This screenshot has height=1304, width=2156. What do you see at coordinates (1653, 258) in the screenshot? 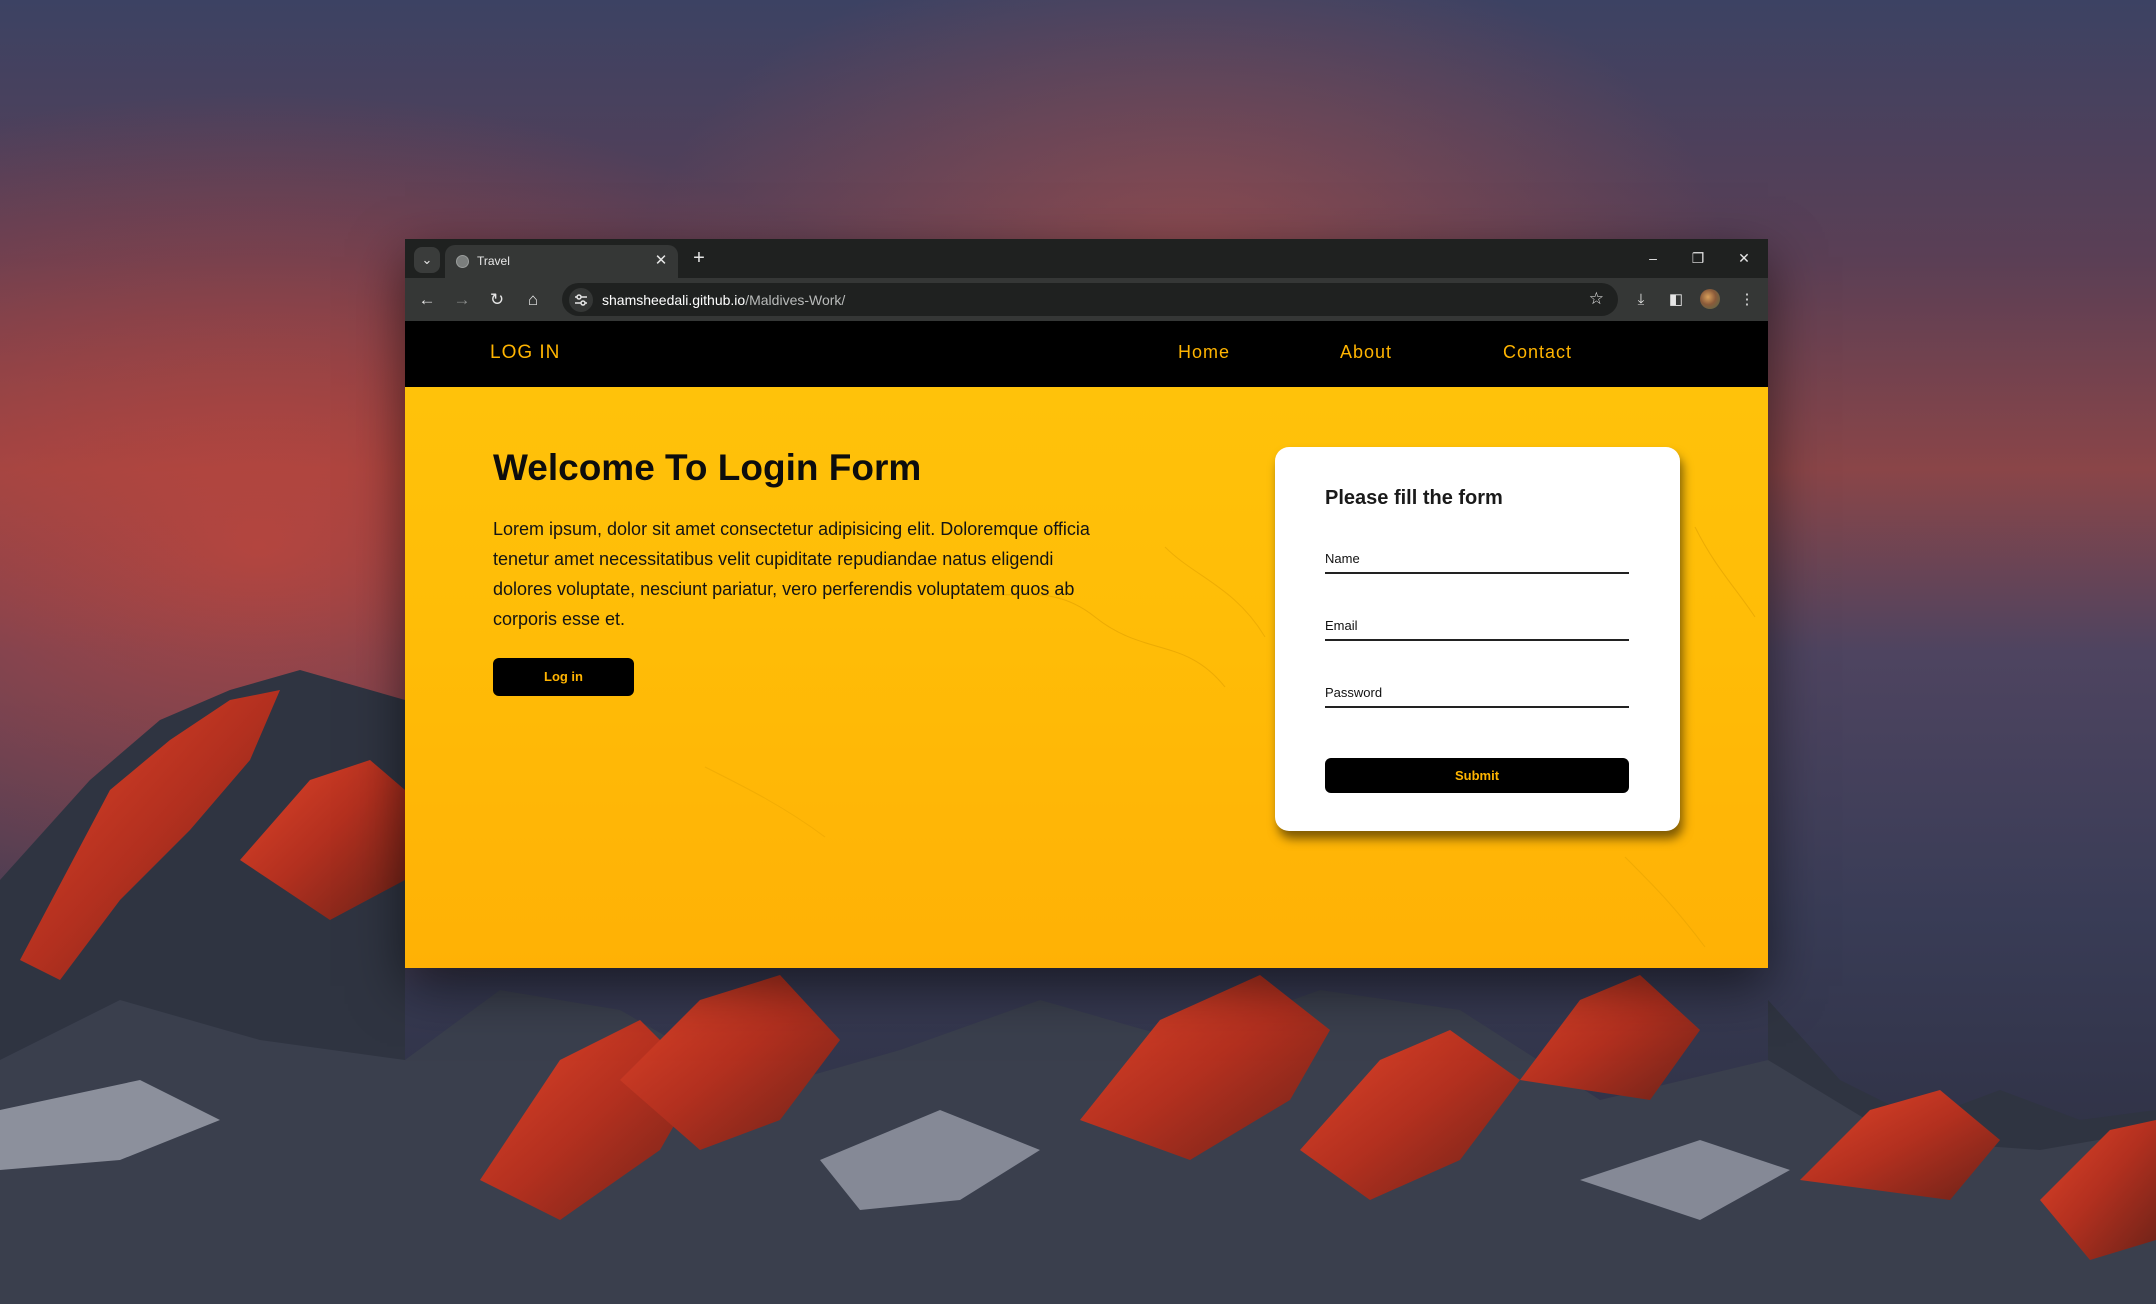
I see `minimize-icon: –` at bounding box center [1653, 258].